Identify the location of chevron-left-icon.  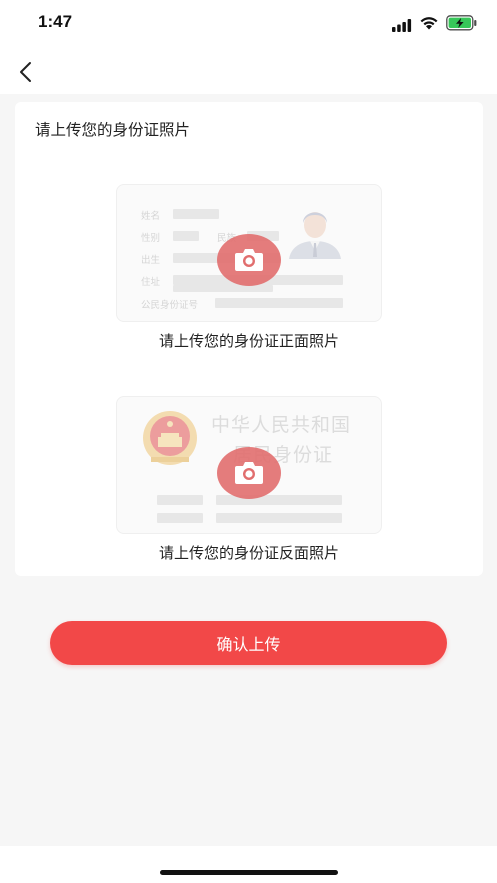
(25, 72).